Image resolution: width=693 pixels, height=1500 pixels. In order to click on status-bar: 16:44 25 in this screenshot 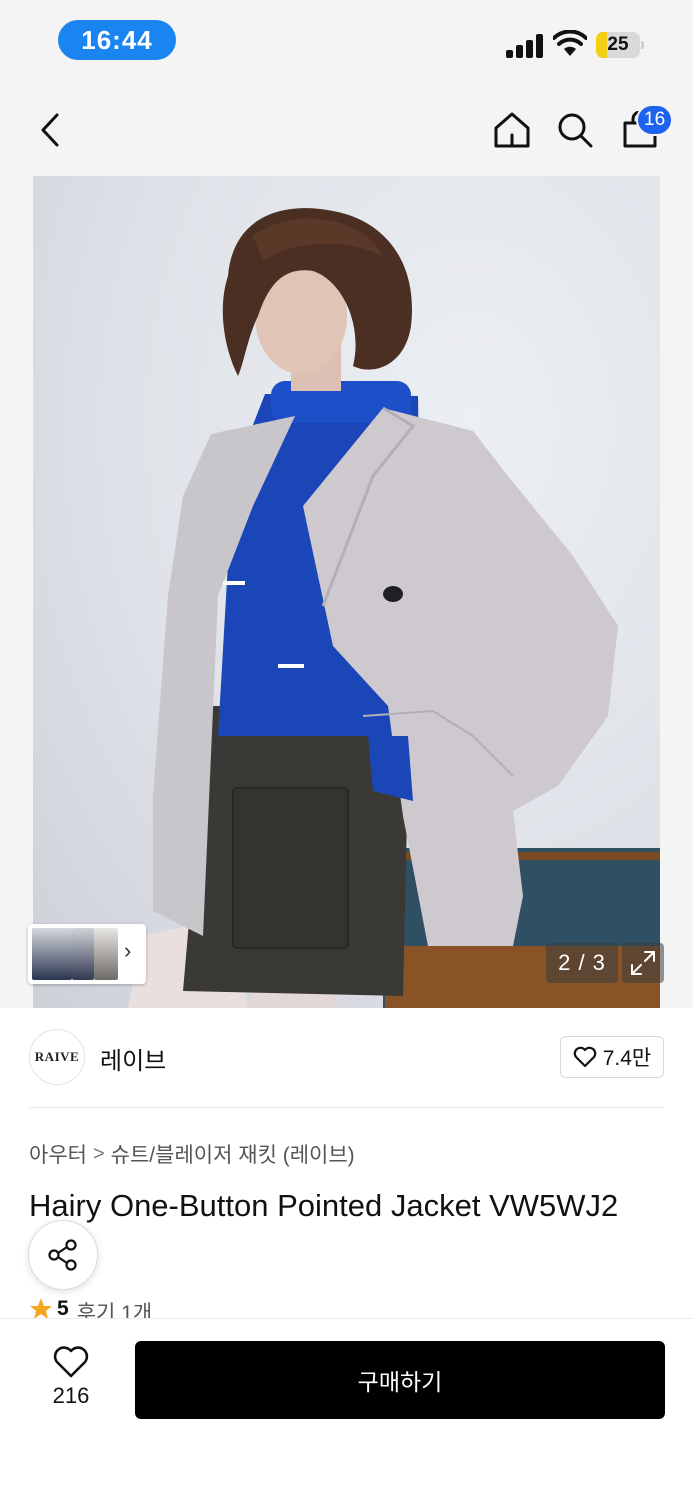, I will do `click(346, 43)`.